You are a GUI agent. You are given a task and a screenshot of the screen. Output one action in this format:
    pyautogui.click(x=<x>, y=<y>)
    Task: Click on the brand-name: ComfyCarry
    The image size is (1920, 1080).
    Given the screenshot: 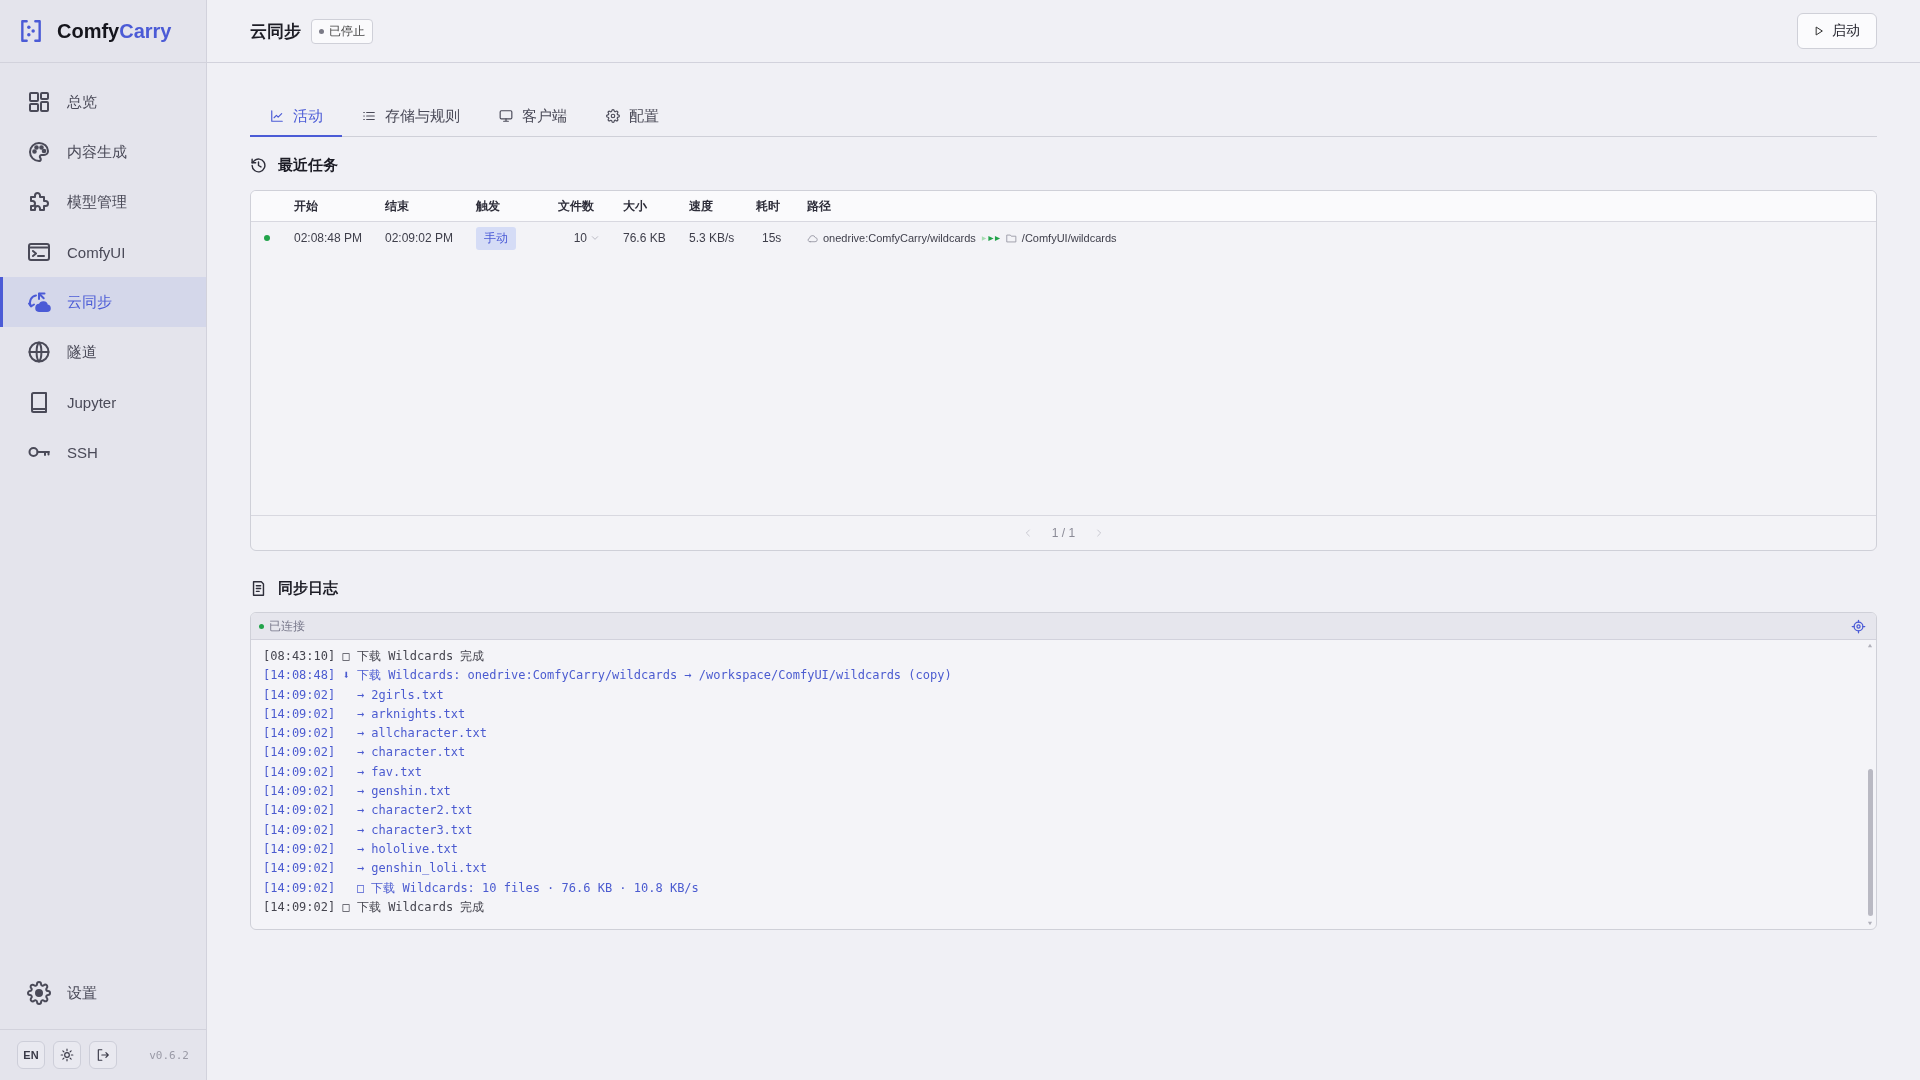 What is the action you would take?
    pyautogui.click(x=114, y=31)
    